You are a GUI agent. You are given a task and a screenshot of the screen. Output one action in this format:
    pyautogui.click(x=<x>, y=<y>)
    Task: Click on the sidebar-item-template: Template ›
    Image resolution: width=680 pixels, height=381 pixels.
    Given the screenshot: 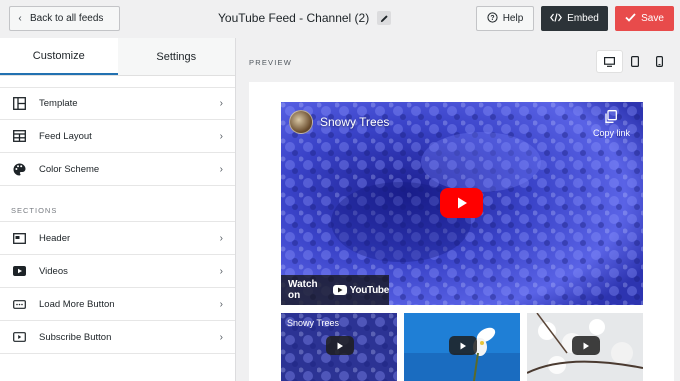 What is the action you would take?
    pyautogui.click(x=117, y=103)
    